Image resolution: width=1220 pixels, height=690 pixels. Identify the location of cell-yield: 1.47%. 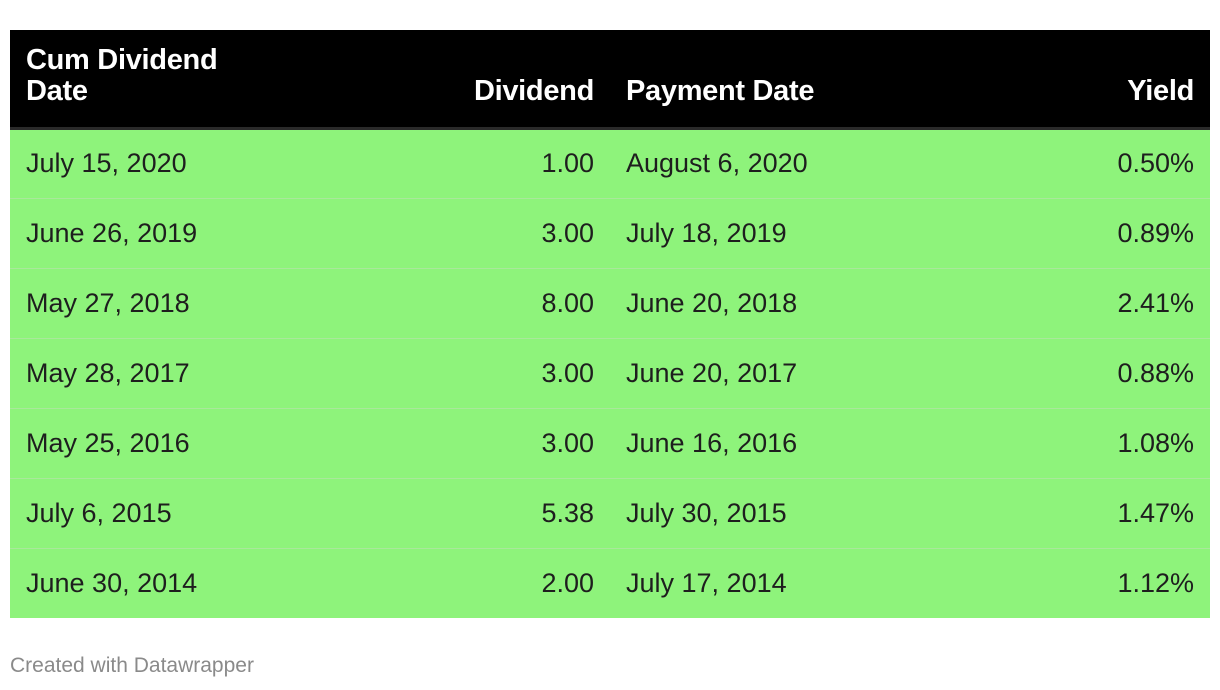
(1065, 512).